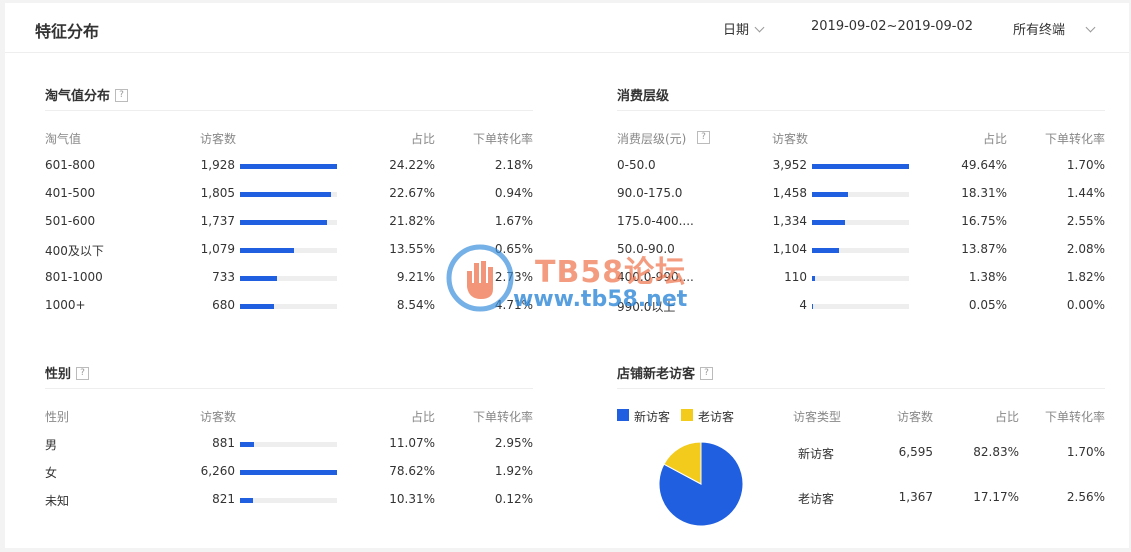  Describe the element at coordinates (816, 499) in the screenshot. I see `row-label: 老访客` at that location.